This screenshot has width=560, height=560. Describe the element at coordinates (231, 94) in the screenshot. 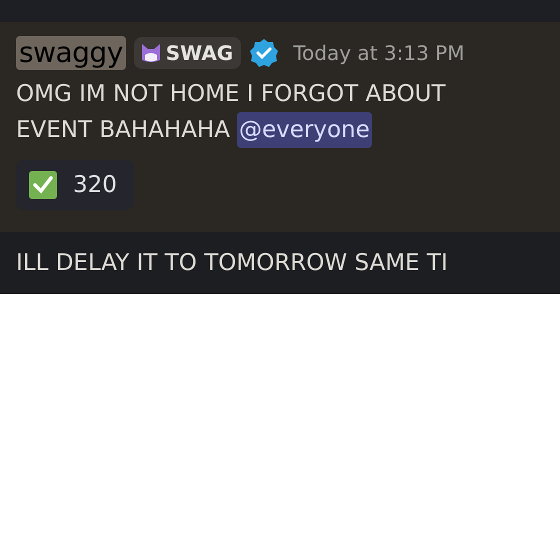

I see `message-text: OMG IM NOT HOME I FORGOT ABOUT` at that location.